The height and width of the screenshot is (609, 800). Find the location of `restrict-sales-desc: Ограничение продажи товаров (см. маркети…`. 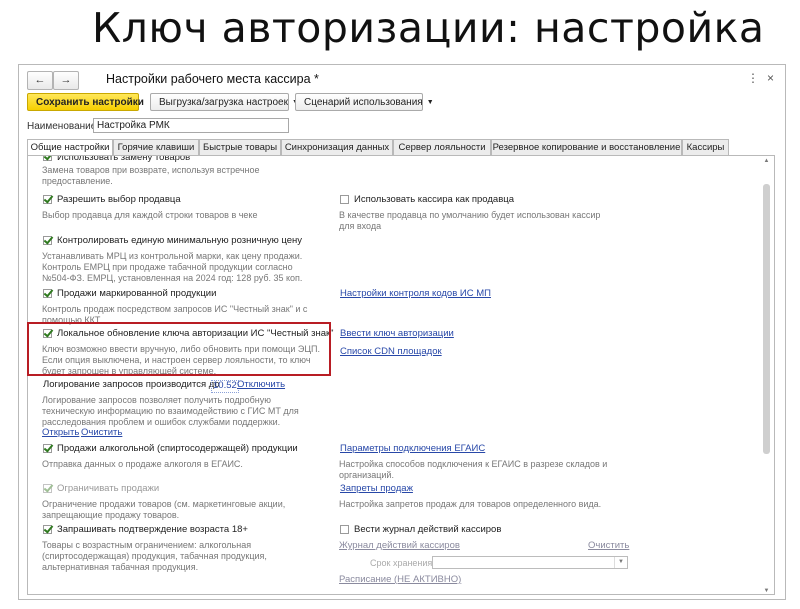

restrict-sales-desc: Ограничение продажи товаров (см. маркети… is located at coordinates (164, 504).